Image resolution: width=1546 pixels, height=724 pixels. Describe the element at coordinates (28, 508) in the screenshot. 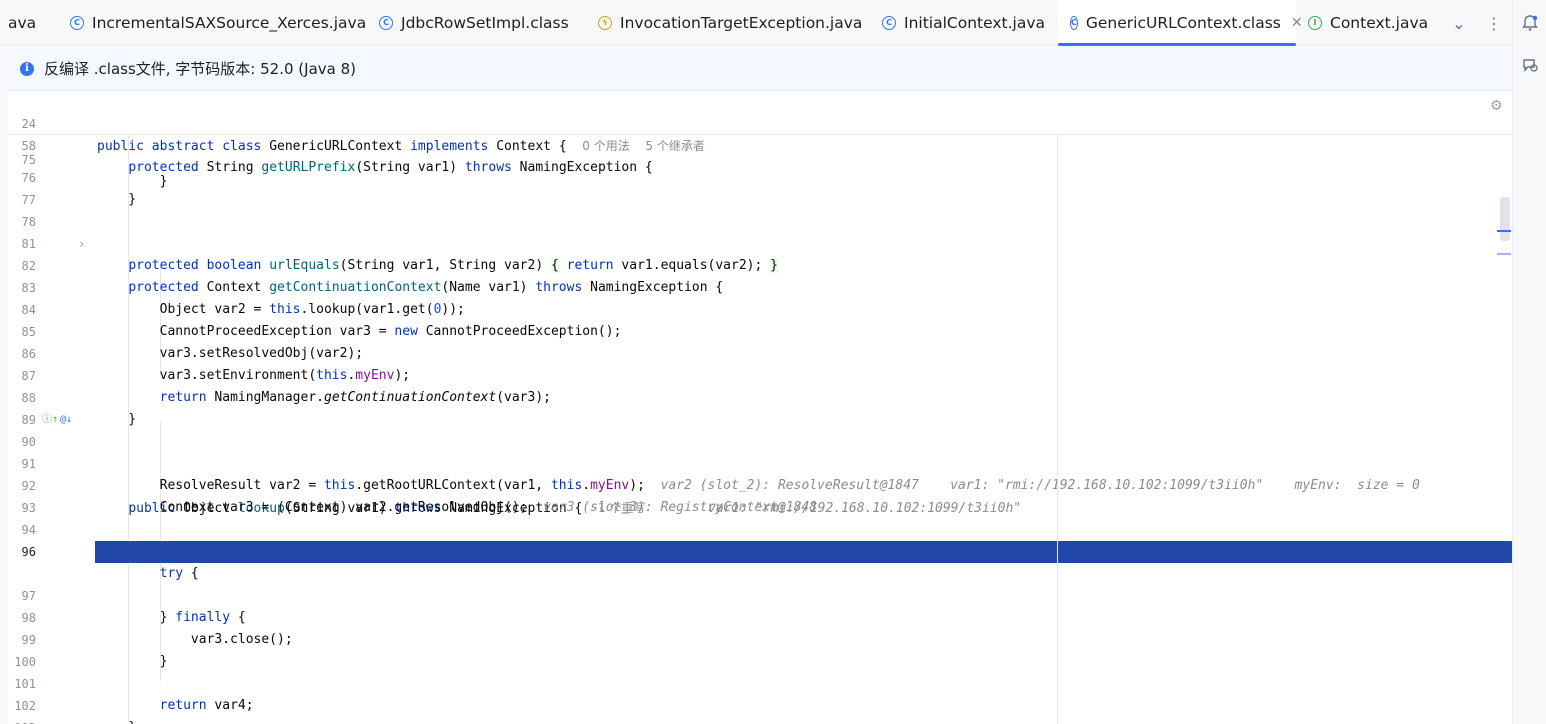

I see `code-line: 93` at that location.